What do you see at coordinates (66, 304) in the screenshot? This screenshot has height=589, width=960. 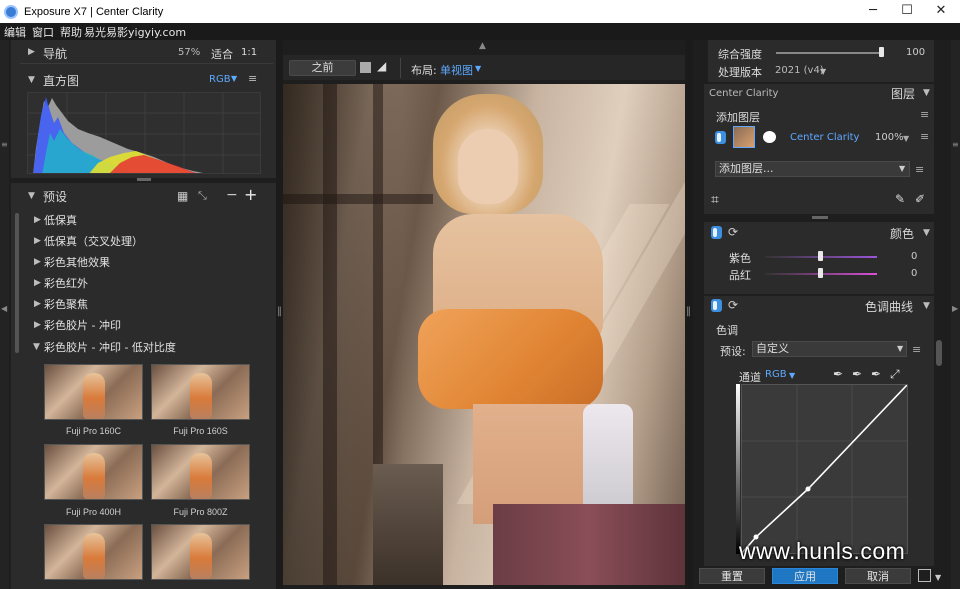 I see `preset-category: 彩色聚焦` at bounding box center [66, 304].